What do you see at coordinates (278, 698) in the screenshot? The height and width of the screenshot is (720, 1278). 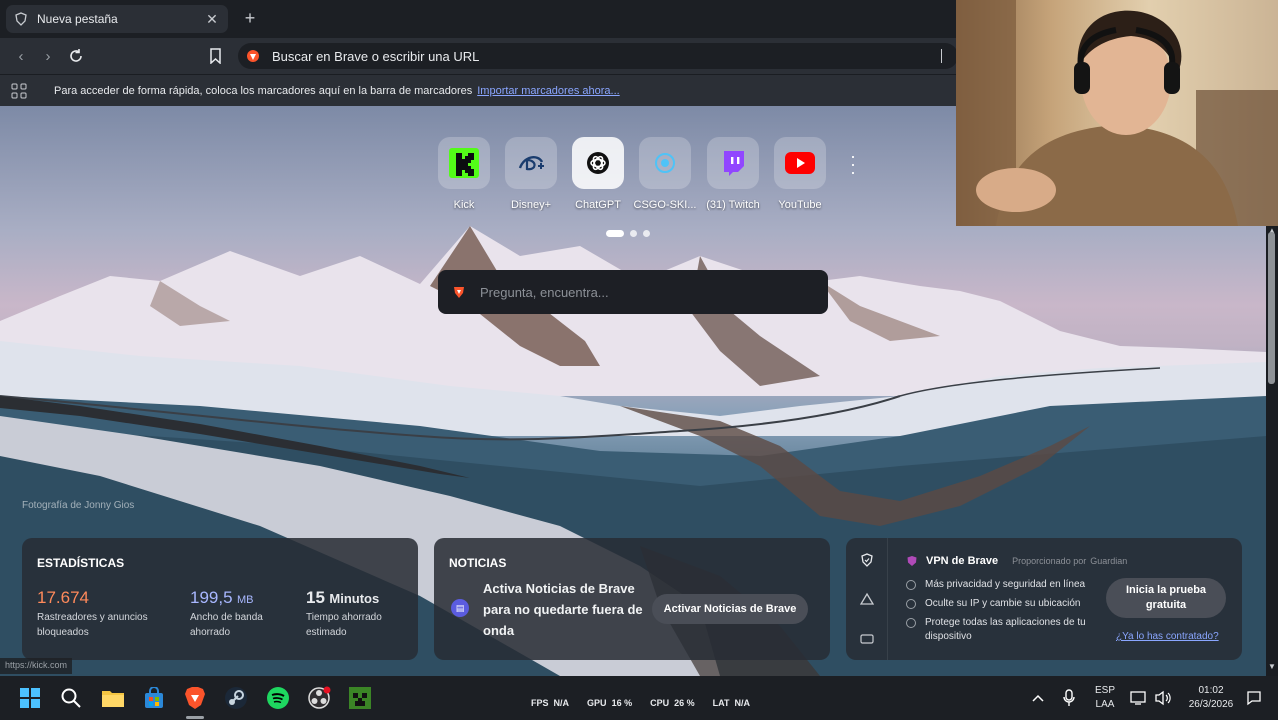 I see `spotify-icon` at bounding box center [278, 698].